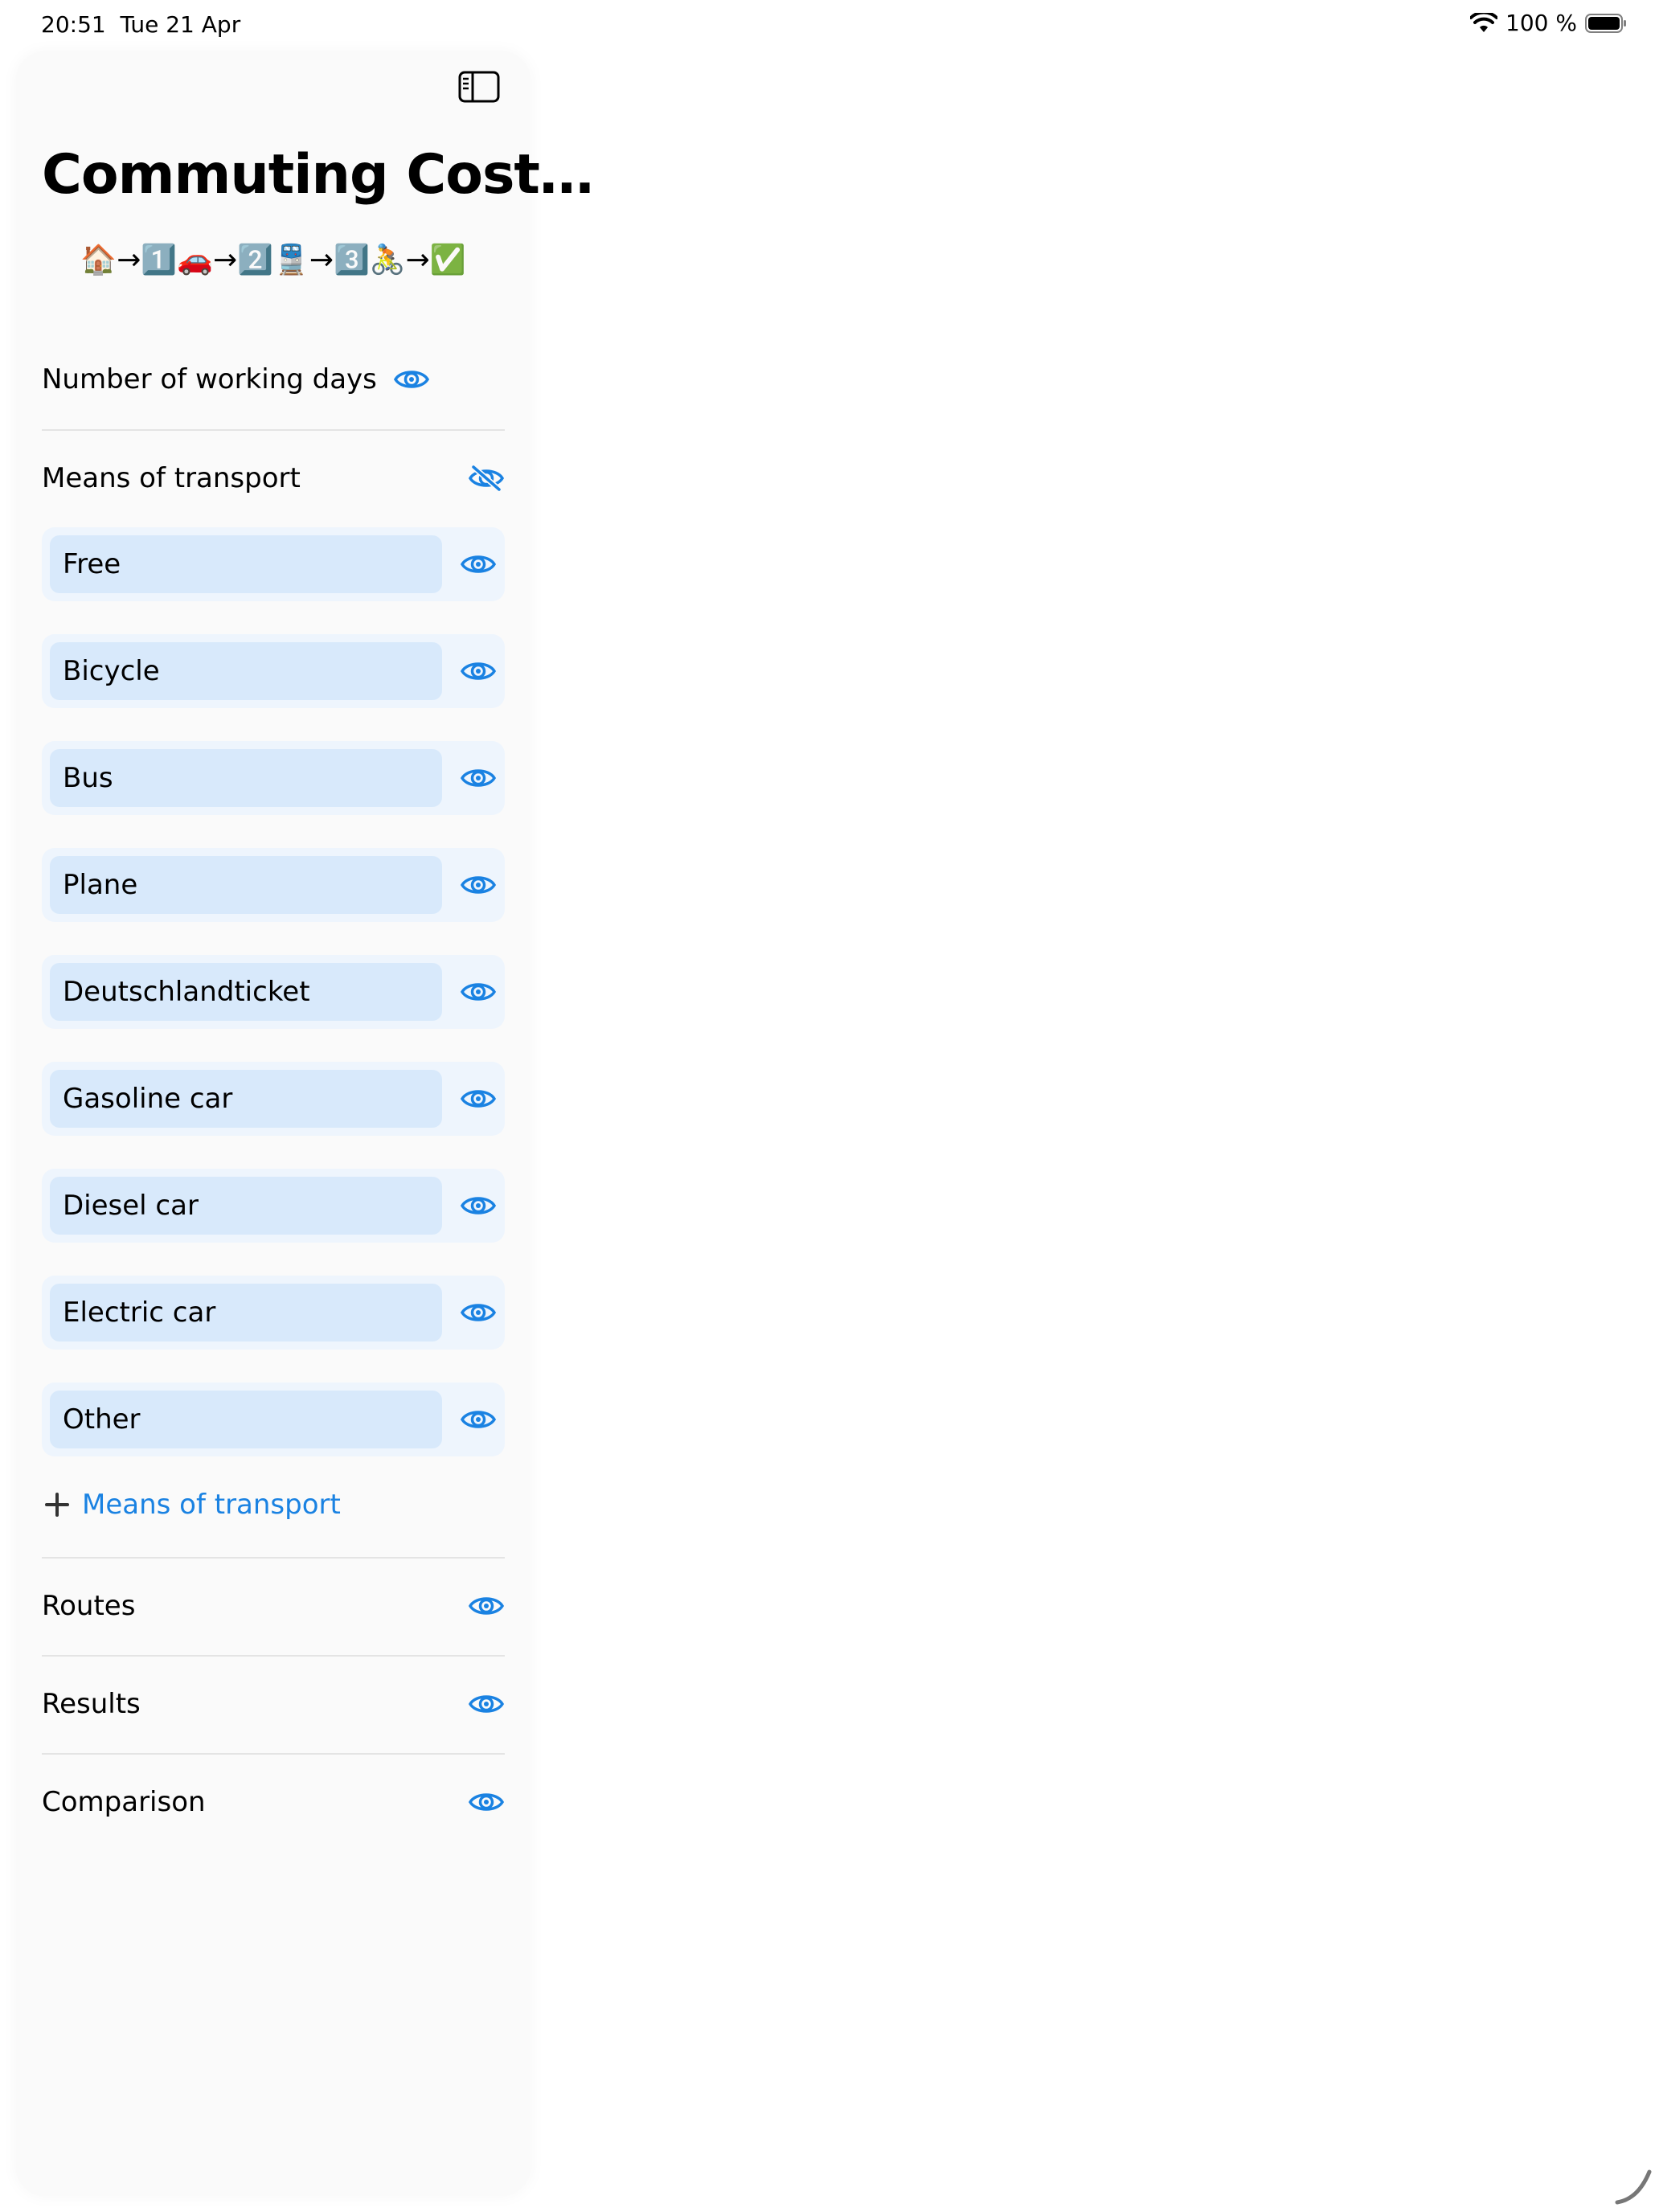  Describe the element at coordinates (1484, 22) in the screenshot. I see `wifi-icon` at that location.